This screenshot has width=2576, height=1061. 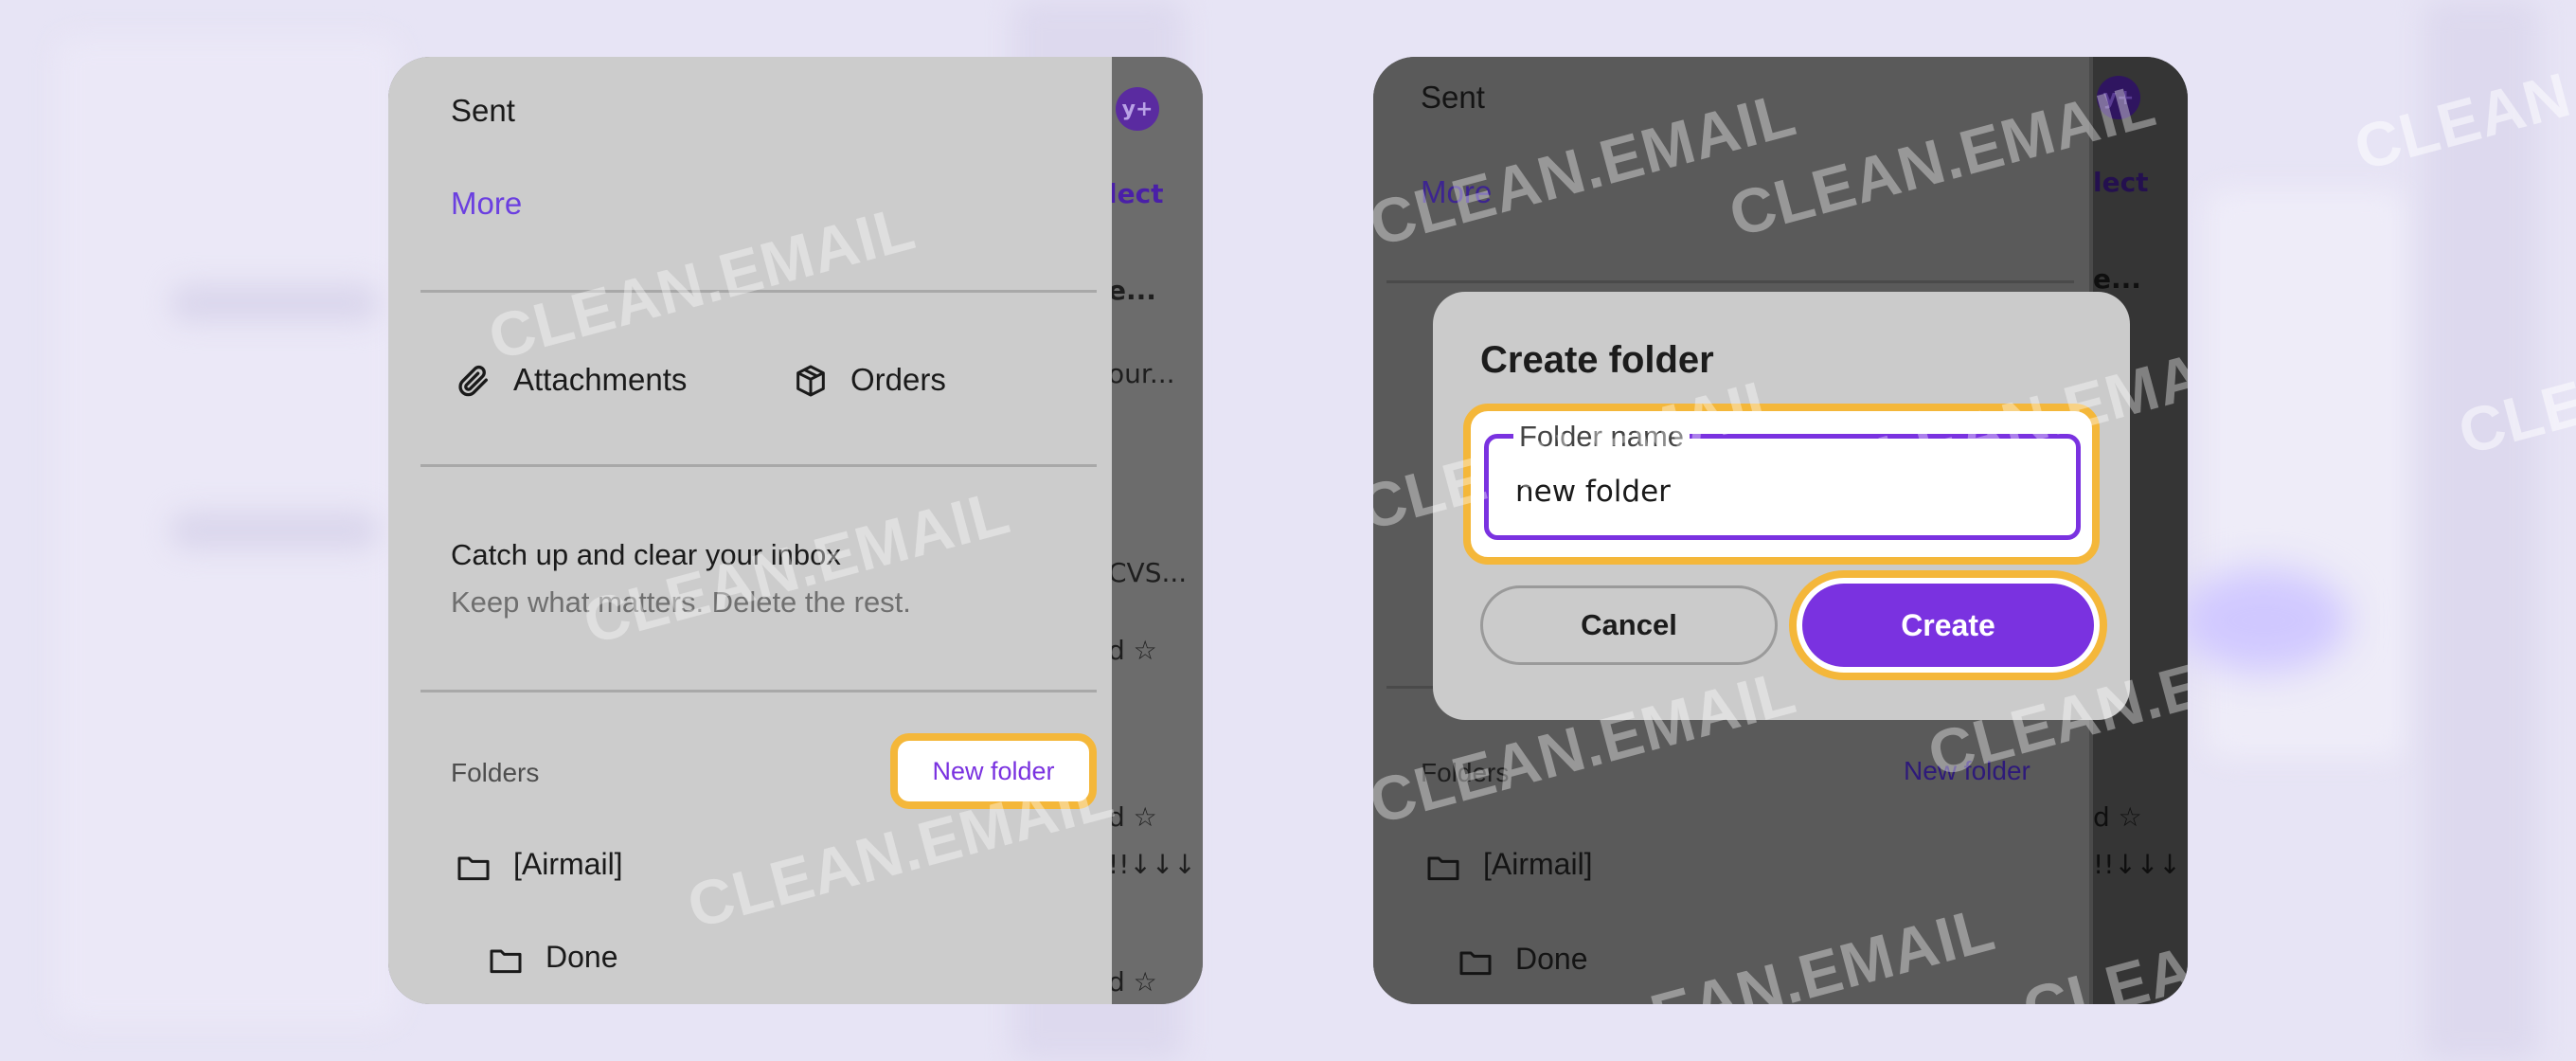 What do you see at coordinates (681, 602) in the screenshot?
I see `promo-subtitle: Keep what matters. Delete the rest.` at bounding box center [681, 602].